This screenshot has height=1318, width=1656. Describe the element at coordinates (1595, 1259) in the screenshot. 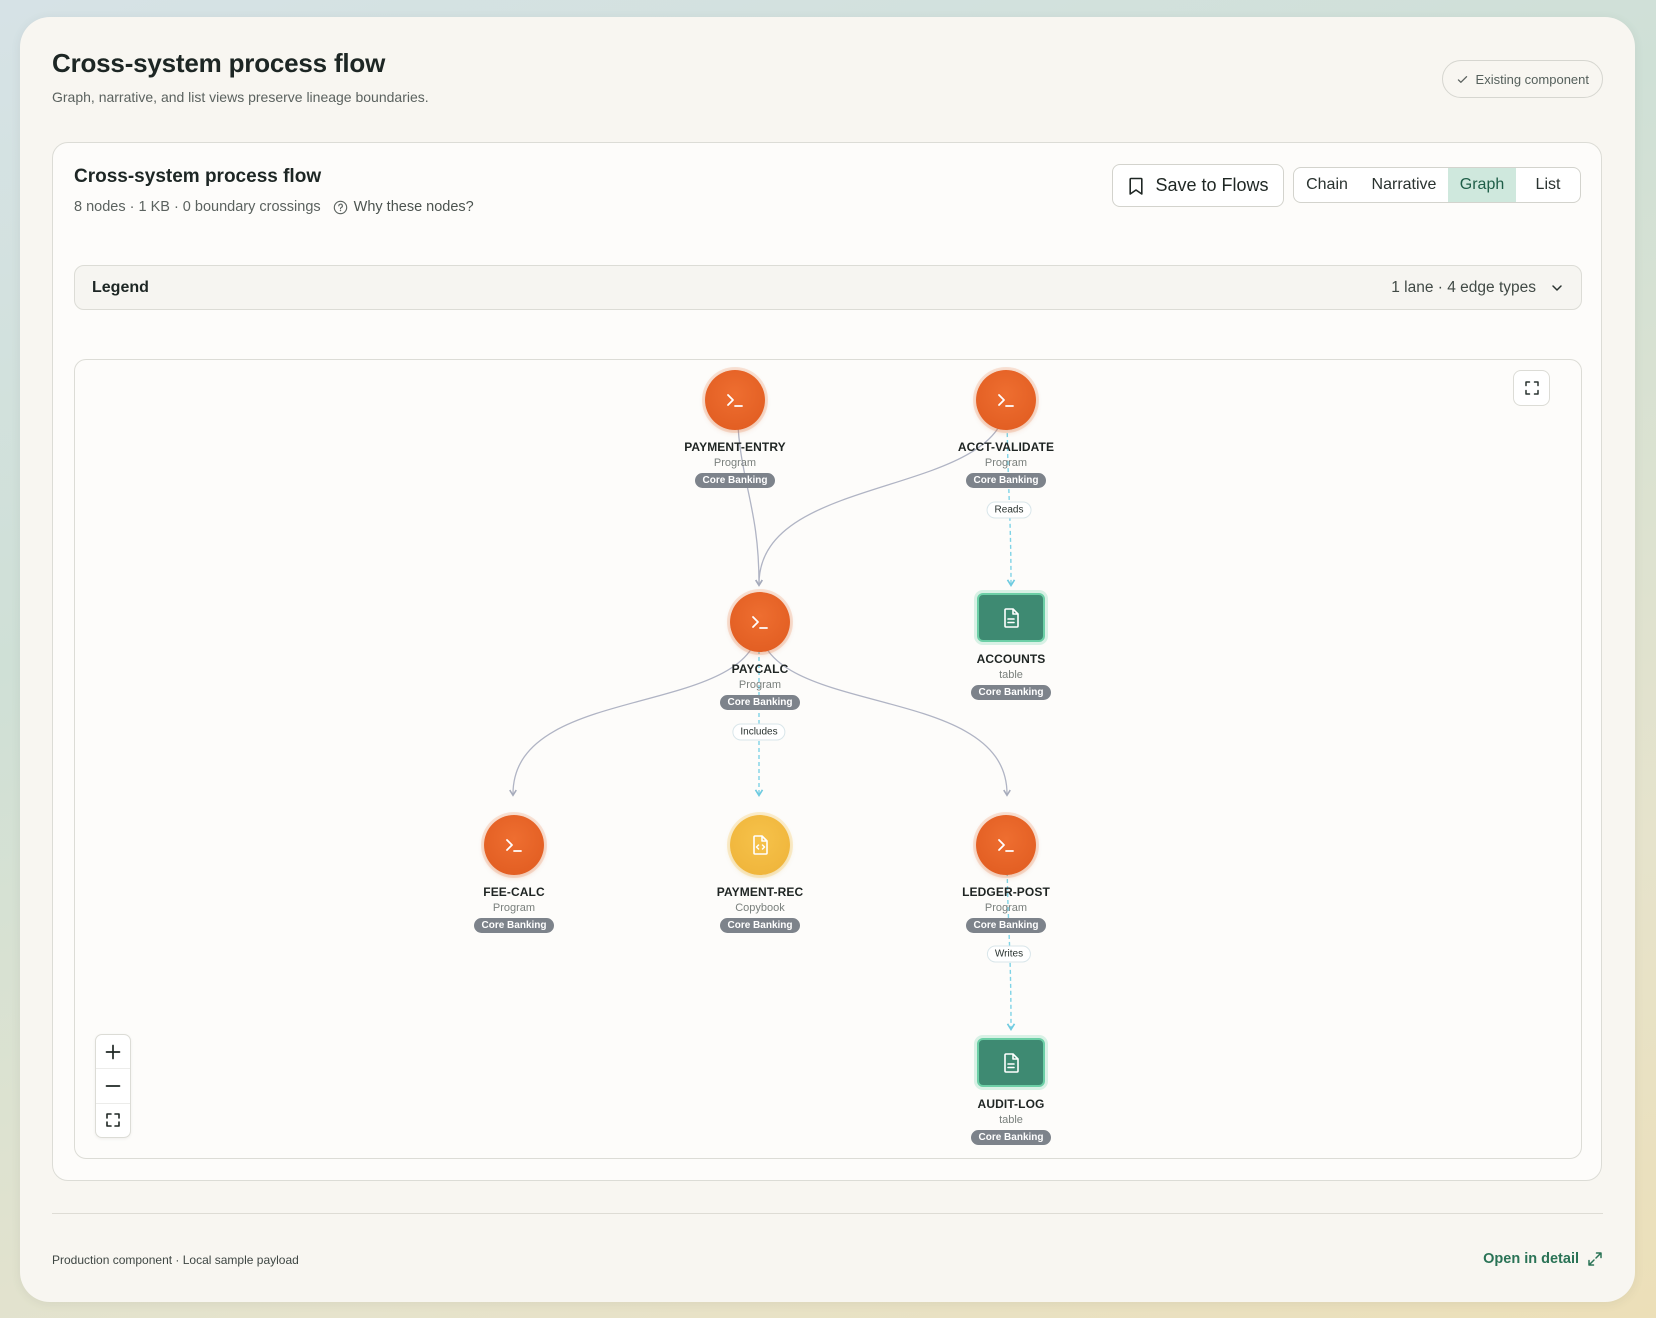

I see `expand-arrows-icon` at that location.